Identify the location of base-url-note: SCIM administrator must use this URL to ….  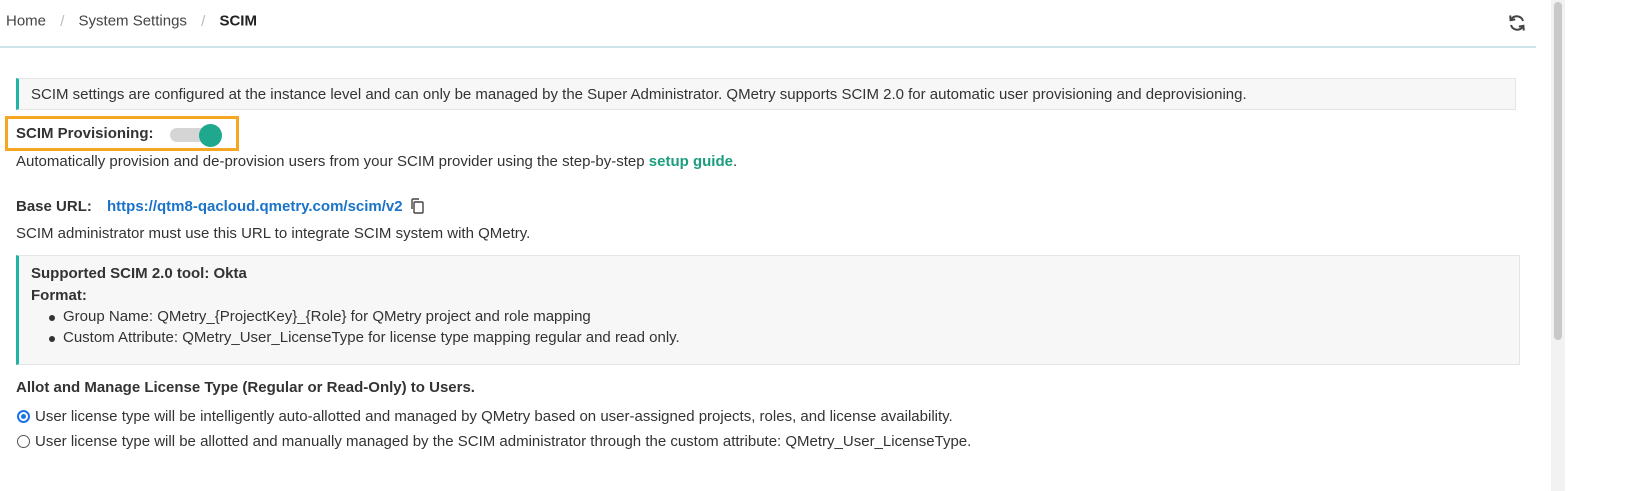
(273, 233).